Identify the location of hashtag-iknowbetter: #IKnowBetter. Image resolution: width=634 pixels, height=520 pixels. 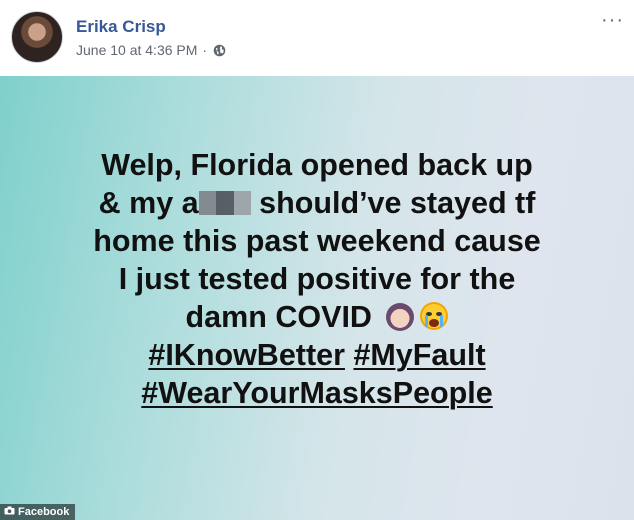
(246, 355).